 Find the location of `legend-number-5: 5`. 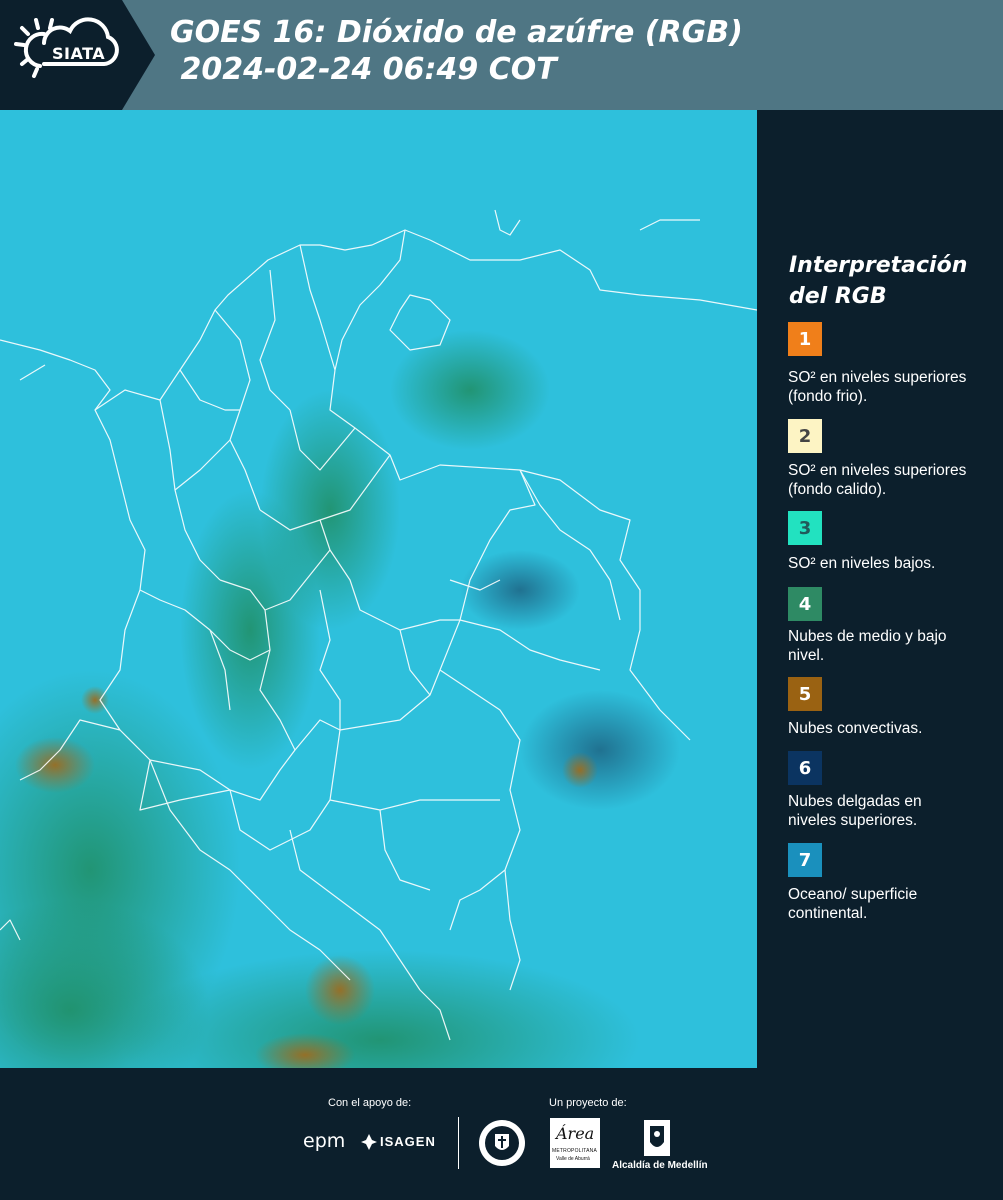

legend-number-5: 5 is located at coordinates (805, 694).